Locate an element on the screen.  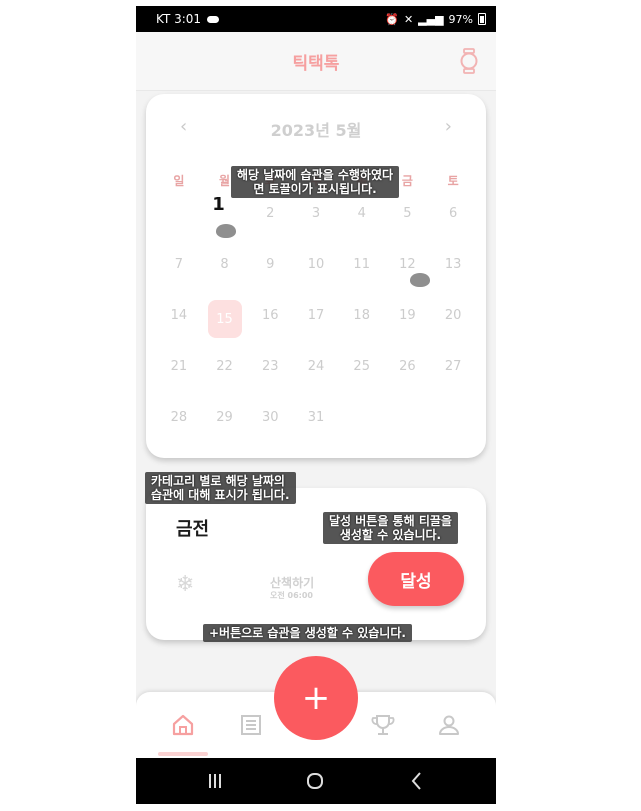
calendar-day: 28 is located at coordinates (179, 431).